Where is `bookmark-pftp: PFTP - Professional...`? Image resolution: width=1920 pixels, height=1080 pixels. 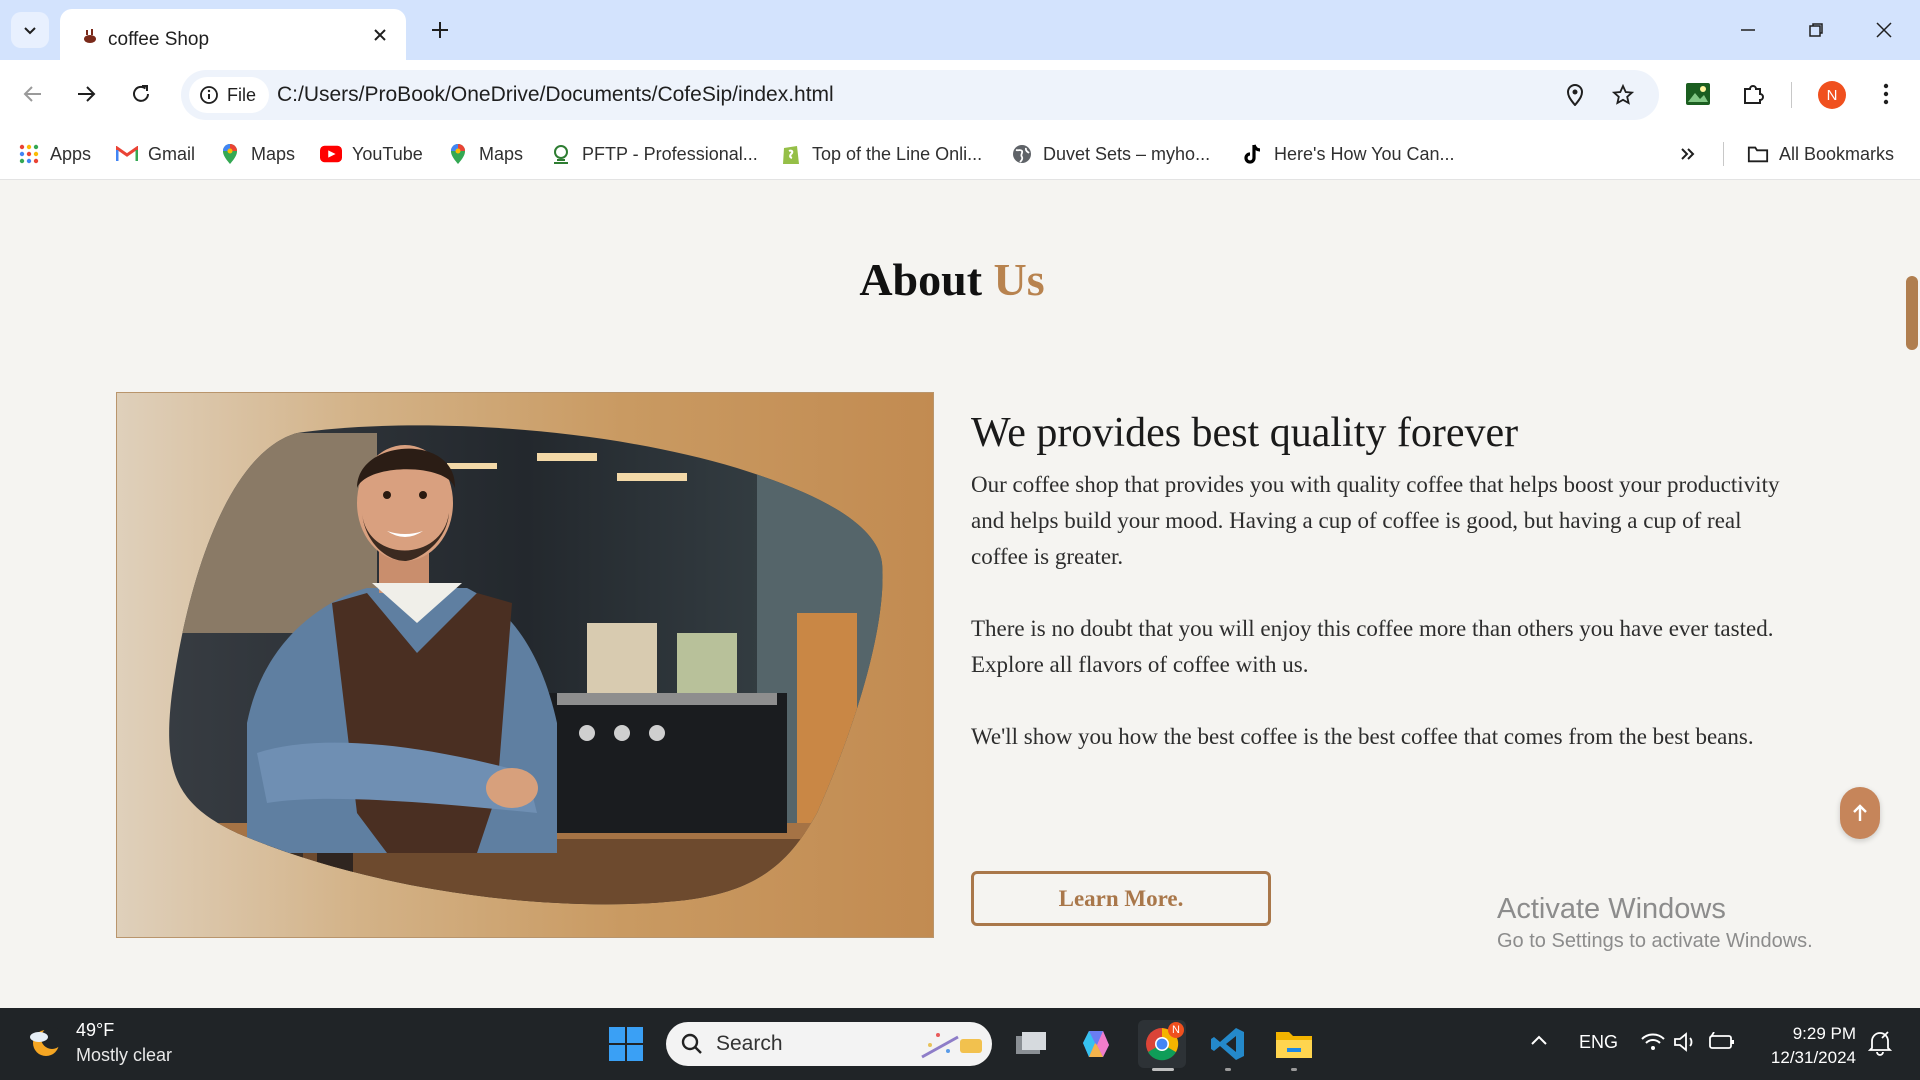 bookmark-pftp: PFTP - Professional... is located at coordinates (654, 154).